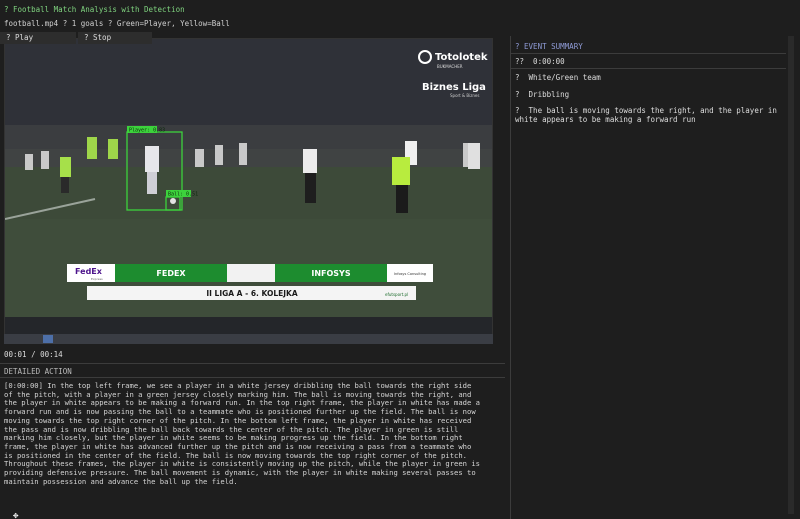 The width and height of the screenshot is (800, 519). I want to click on play-button: ? Play, so click(38, 38).